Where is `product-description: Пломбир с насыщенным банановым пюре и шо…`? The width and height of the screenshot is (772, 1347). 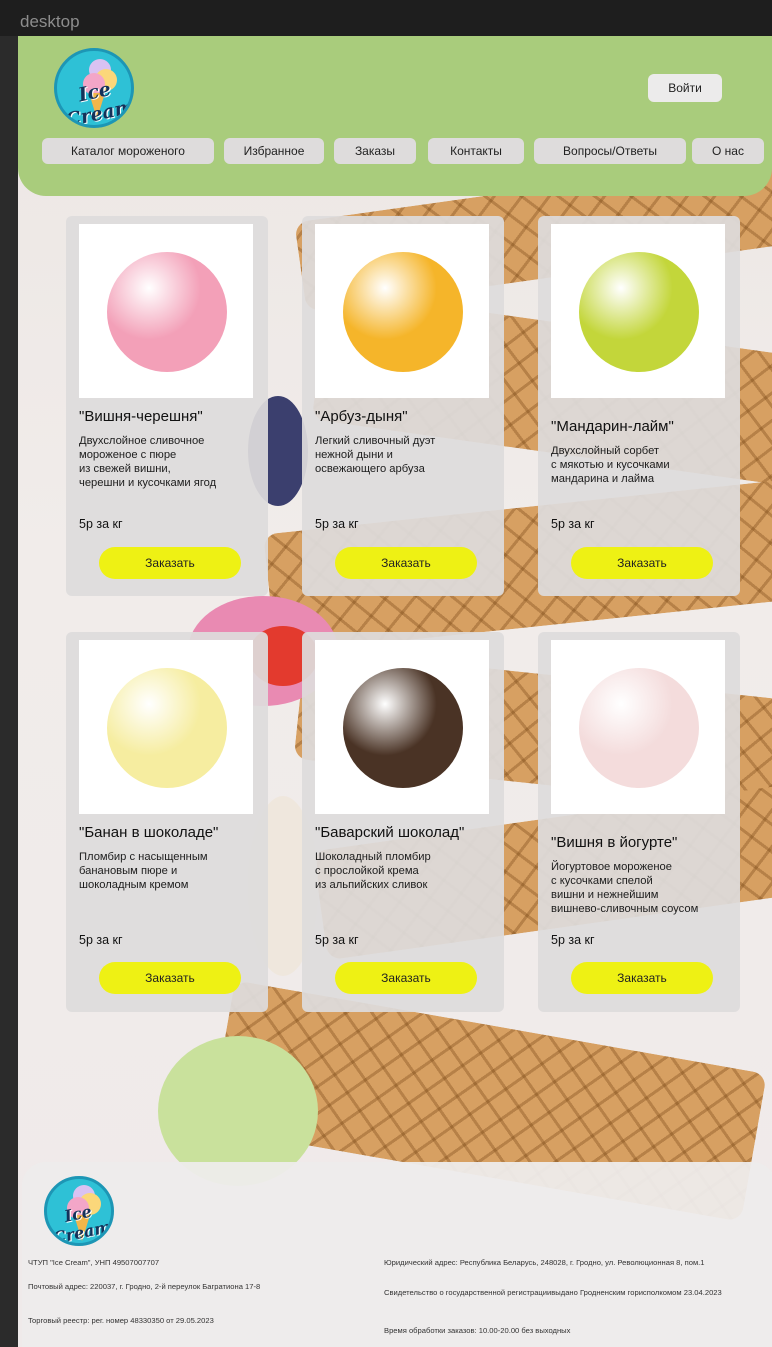
product-description: Пломбир с насыщенным банановым пюре и шо… is located at coordinates (143, 871).